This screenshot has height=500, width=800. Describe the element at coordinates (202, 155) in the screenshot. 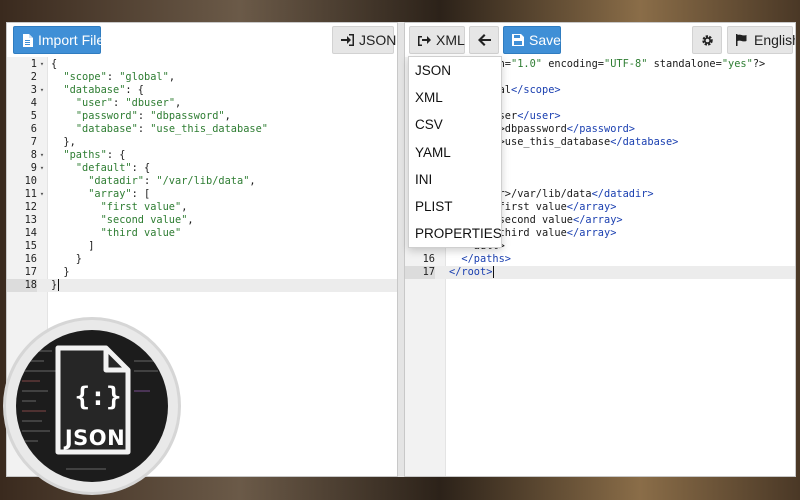

I see `json-line: 8 ▾ "paths": {` at that location.